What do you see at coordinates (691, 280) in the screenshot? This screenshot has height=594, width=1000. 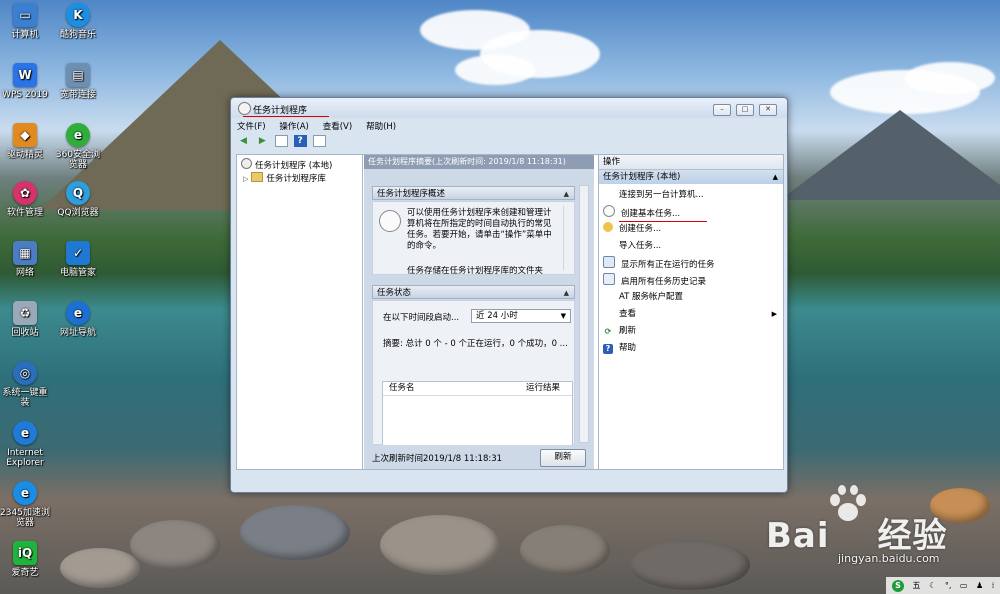 I see `action-enable-history: 启用所有任务历史记录` at bounding box center [691, 280].